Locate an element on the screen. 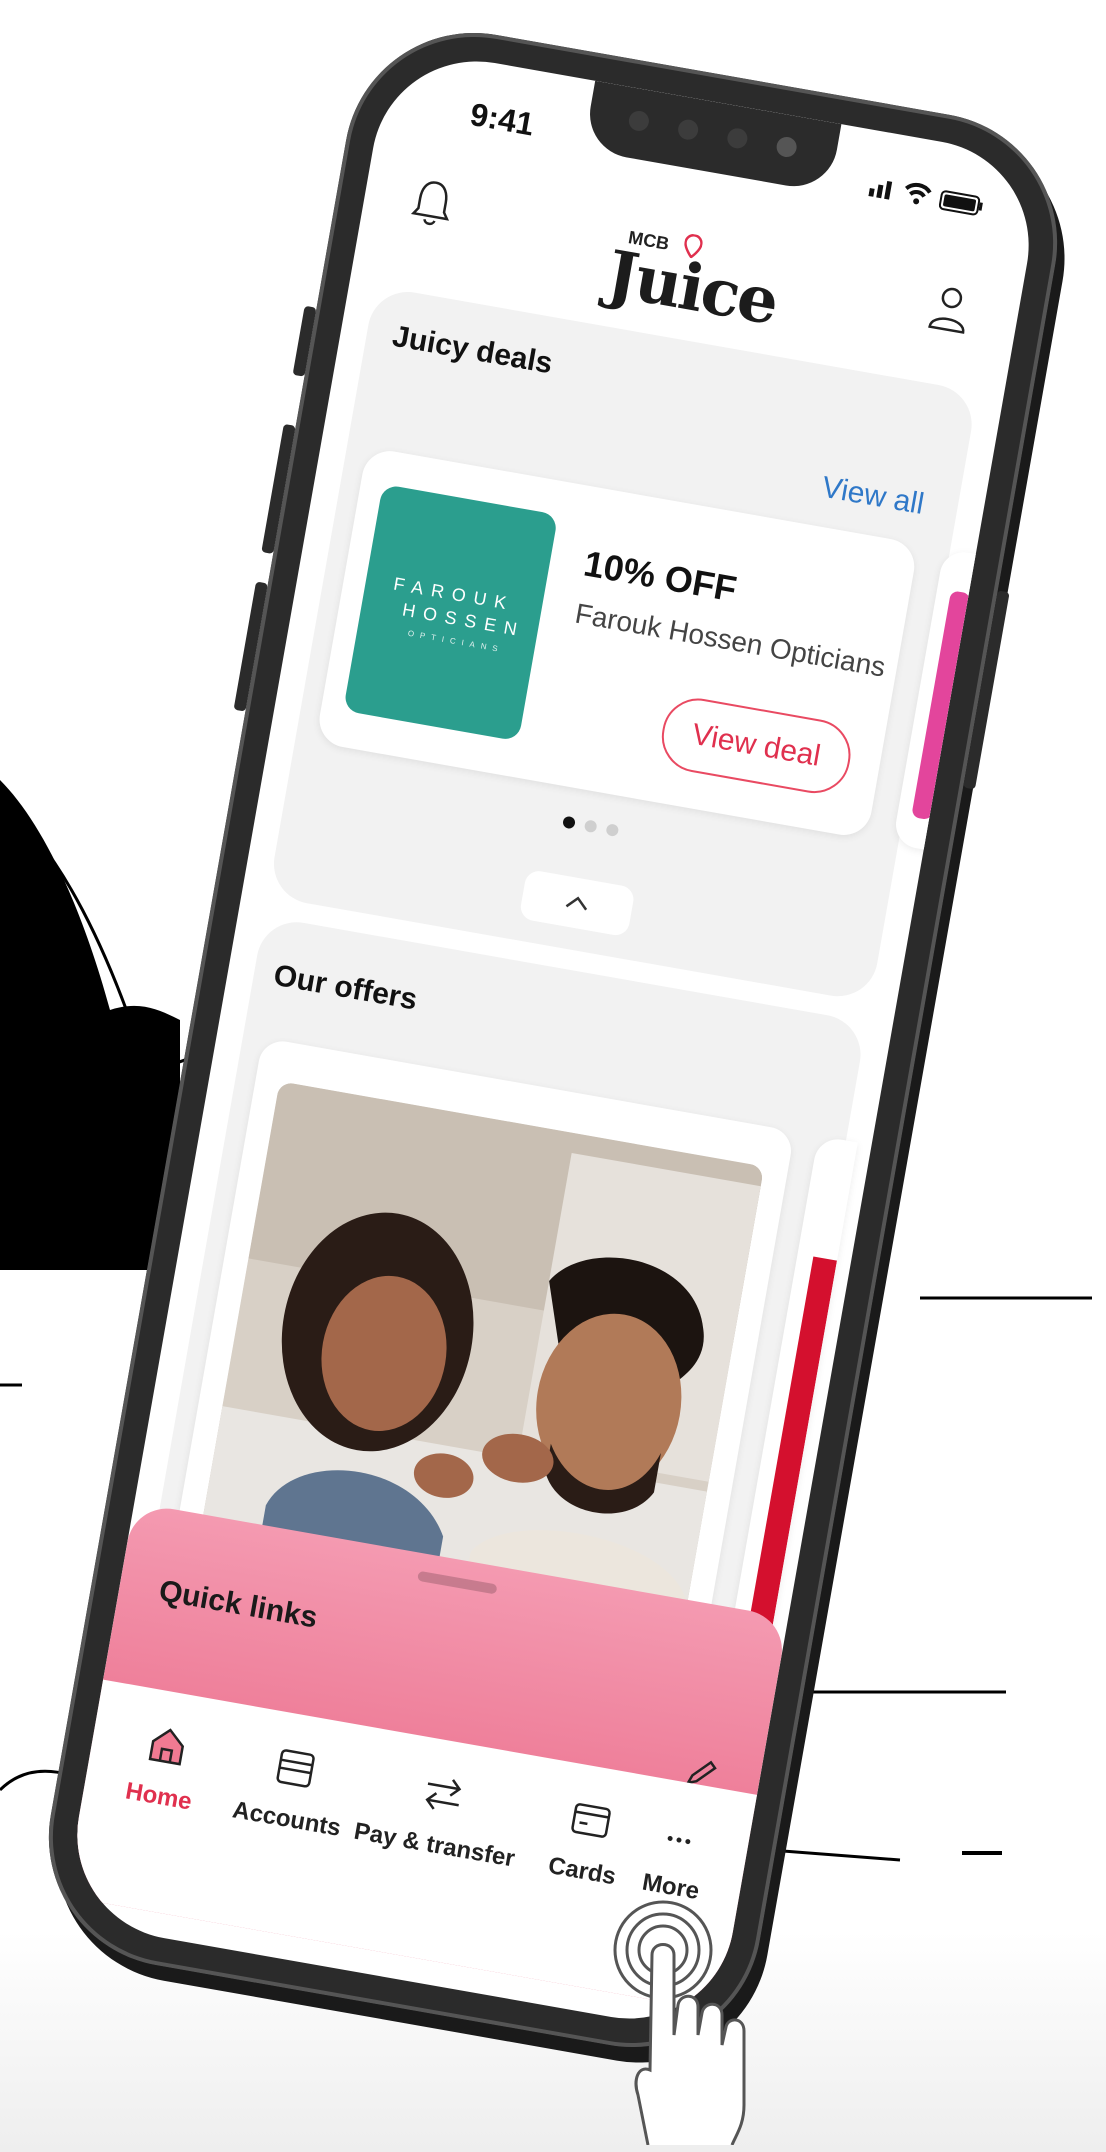 This screenshot has width=1106, height=2152. more-icon is located at coordinates (680, 1837).